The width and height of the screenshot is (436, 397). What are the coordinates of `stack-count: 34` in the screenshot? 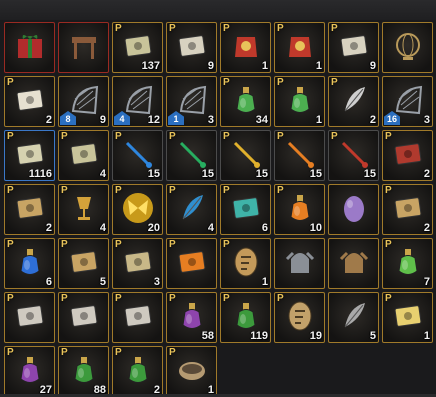 It's located at (261, 120).